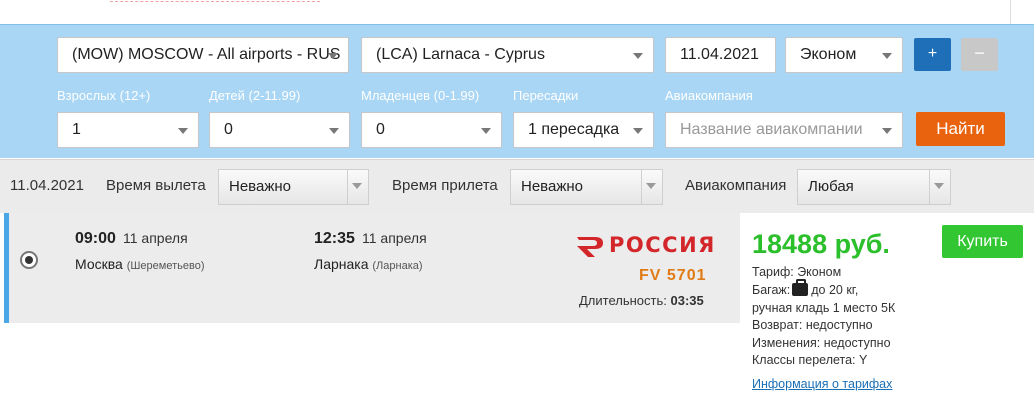 This screenshot has width=1034, height=400. I want to click on arrival-time-label: Время прилета, so click(445, 185).